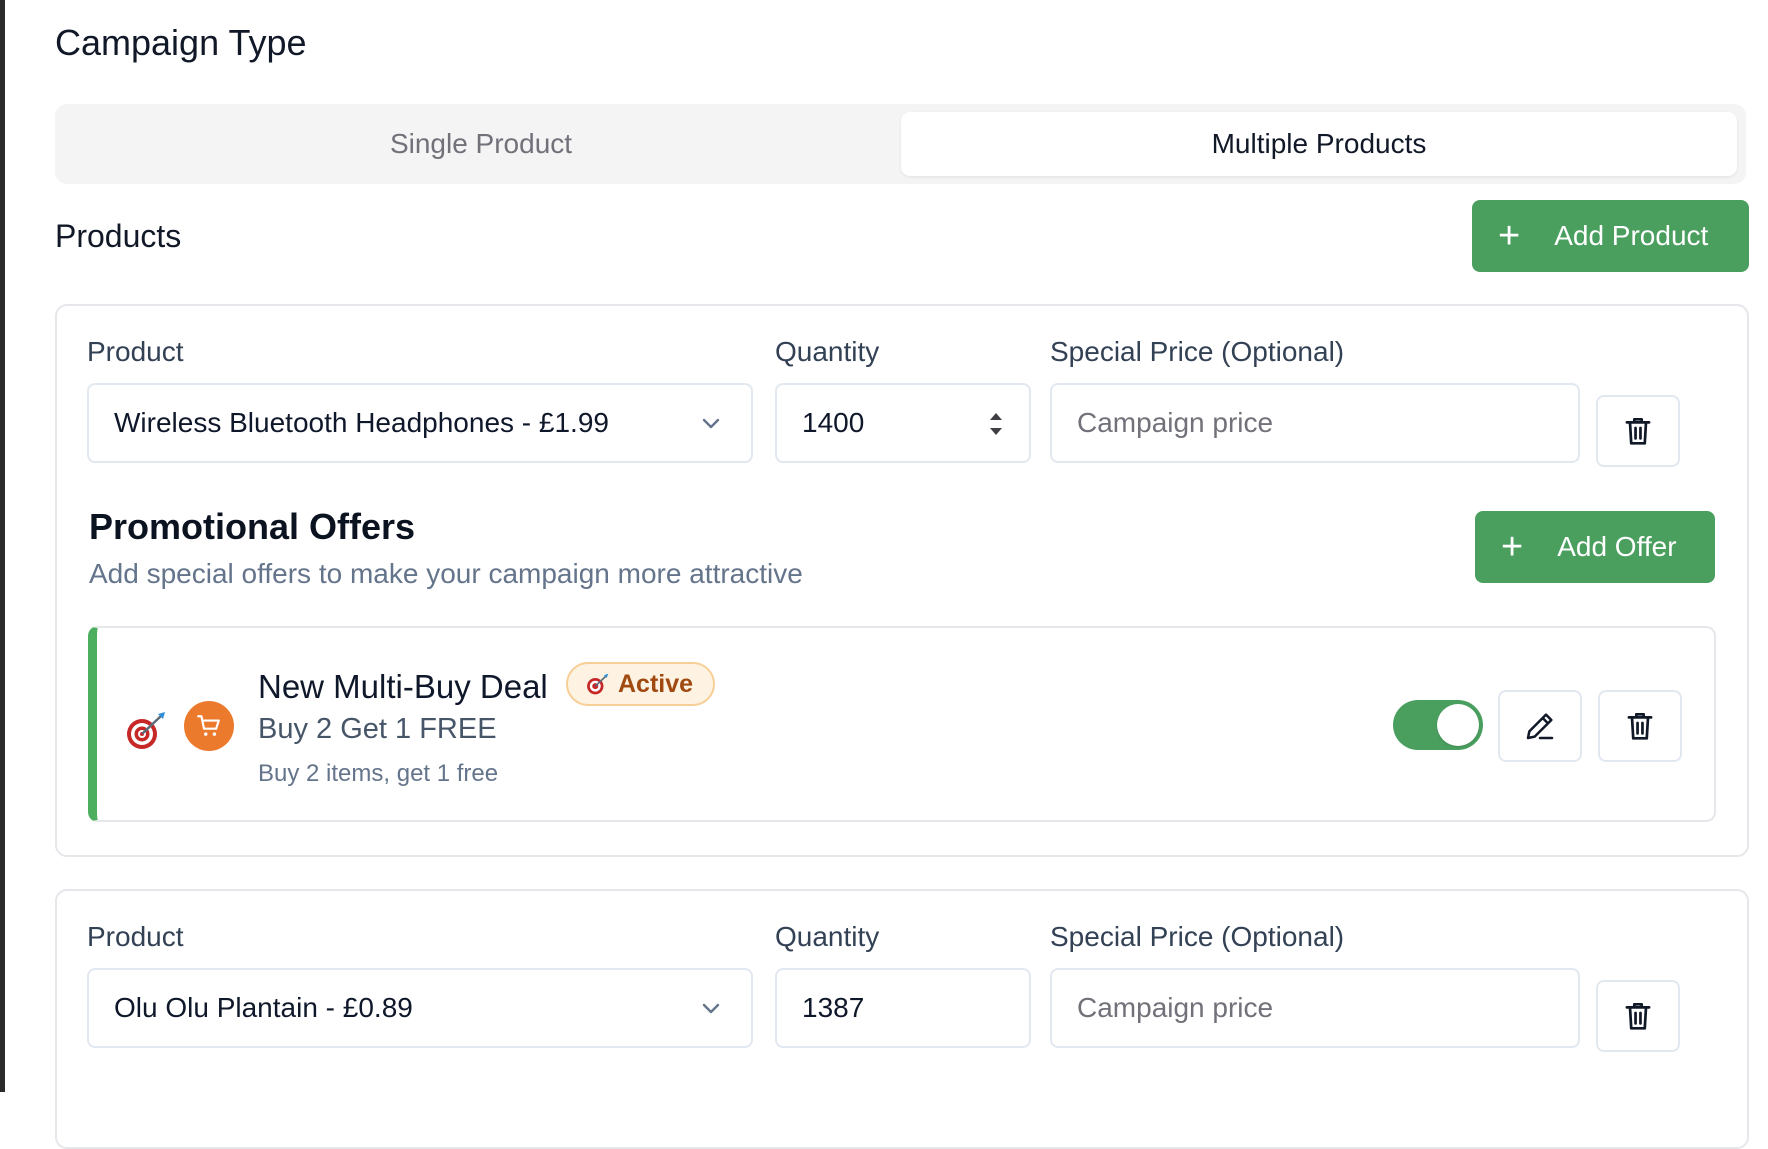  Describe the element at coordinates (263, 1007) in the screenshot. I see `product-select-value: Olu Olu Plantain - £0.89` at that location.